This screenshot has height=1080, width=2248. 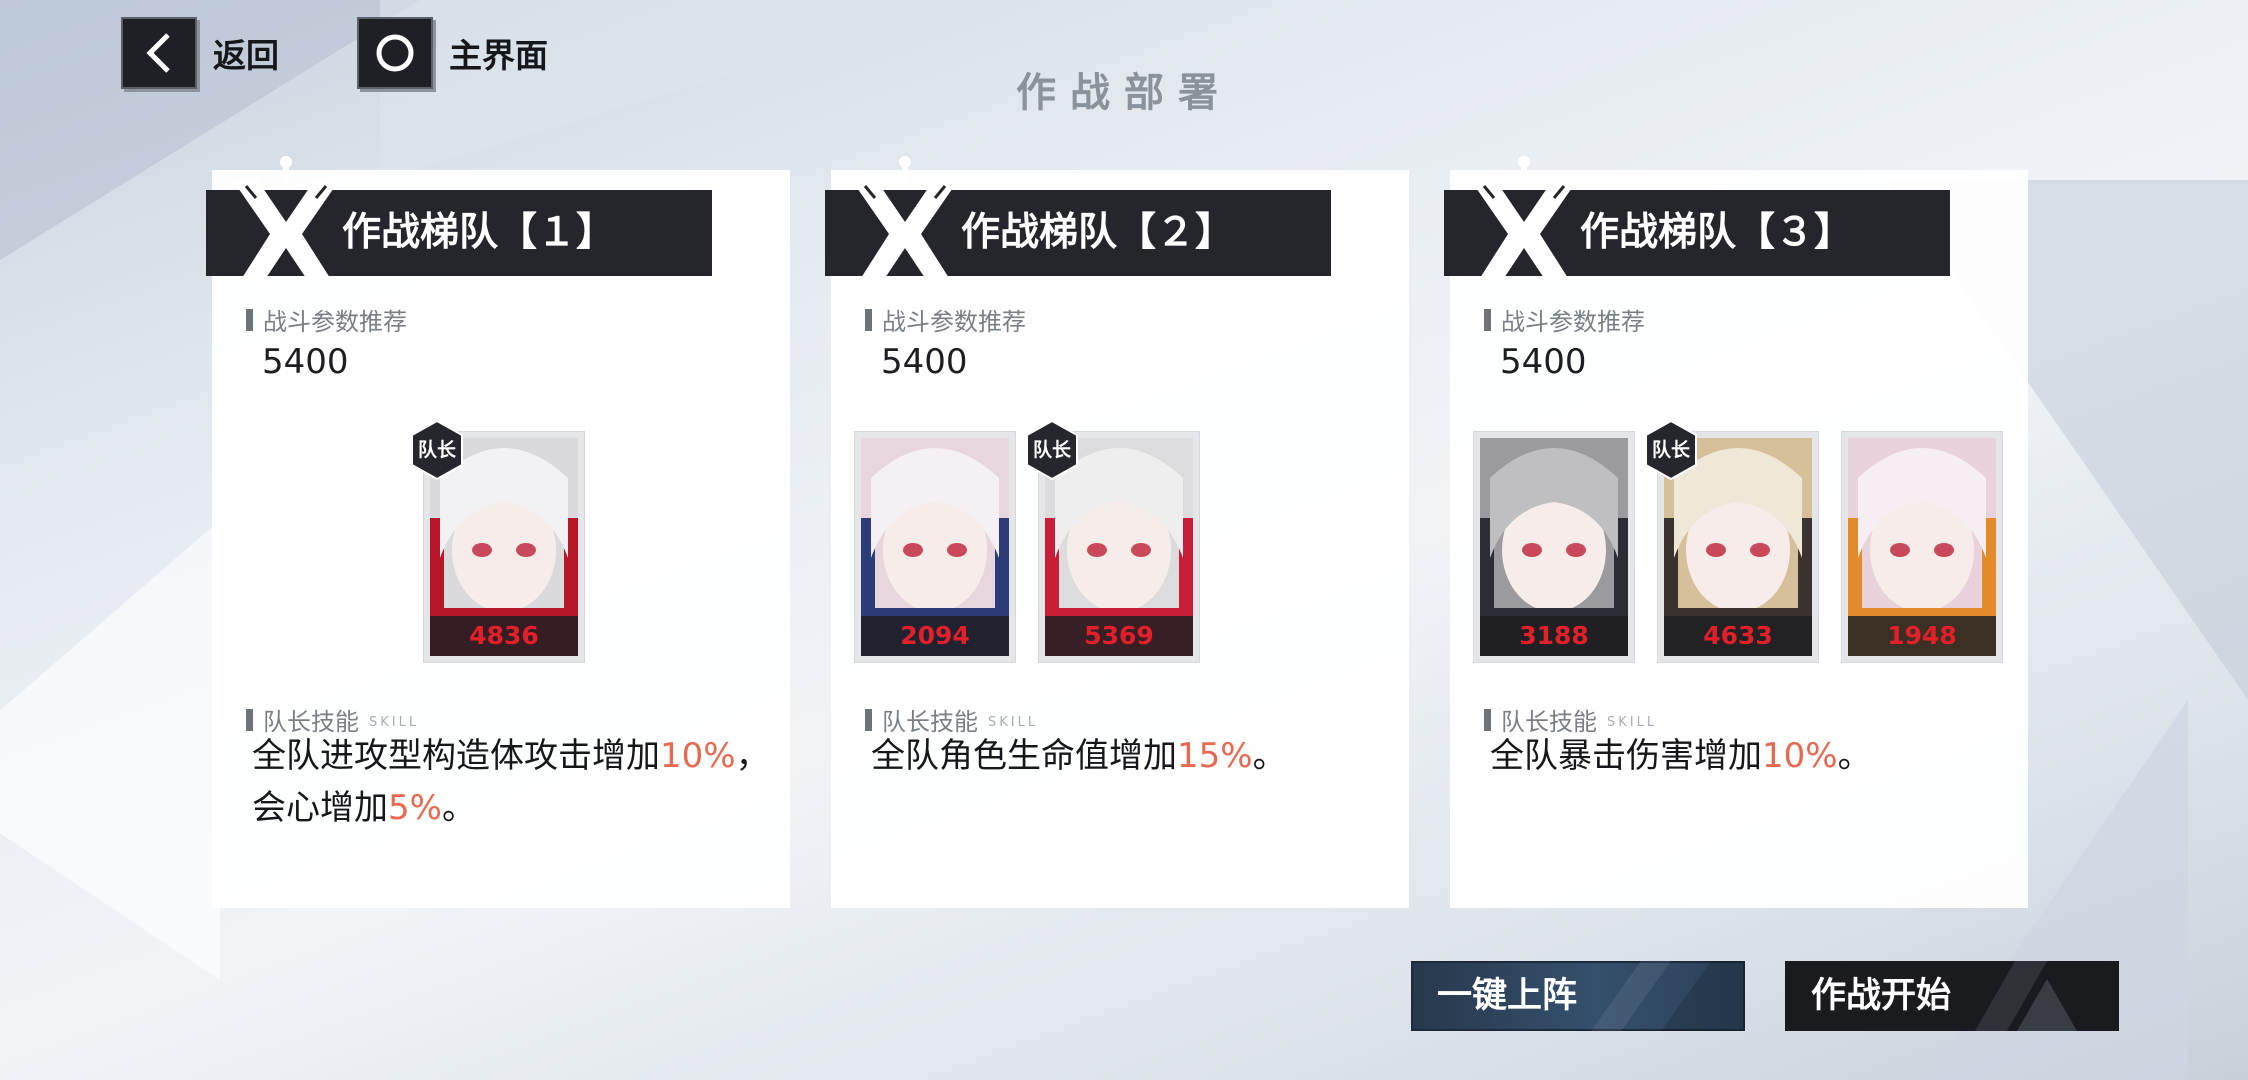 I want to click on team-members: 2094 5369 队长, so click(x=1120, y=541).